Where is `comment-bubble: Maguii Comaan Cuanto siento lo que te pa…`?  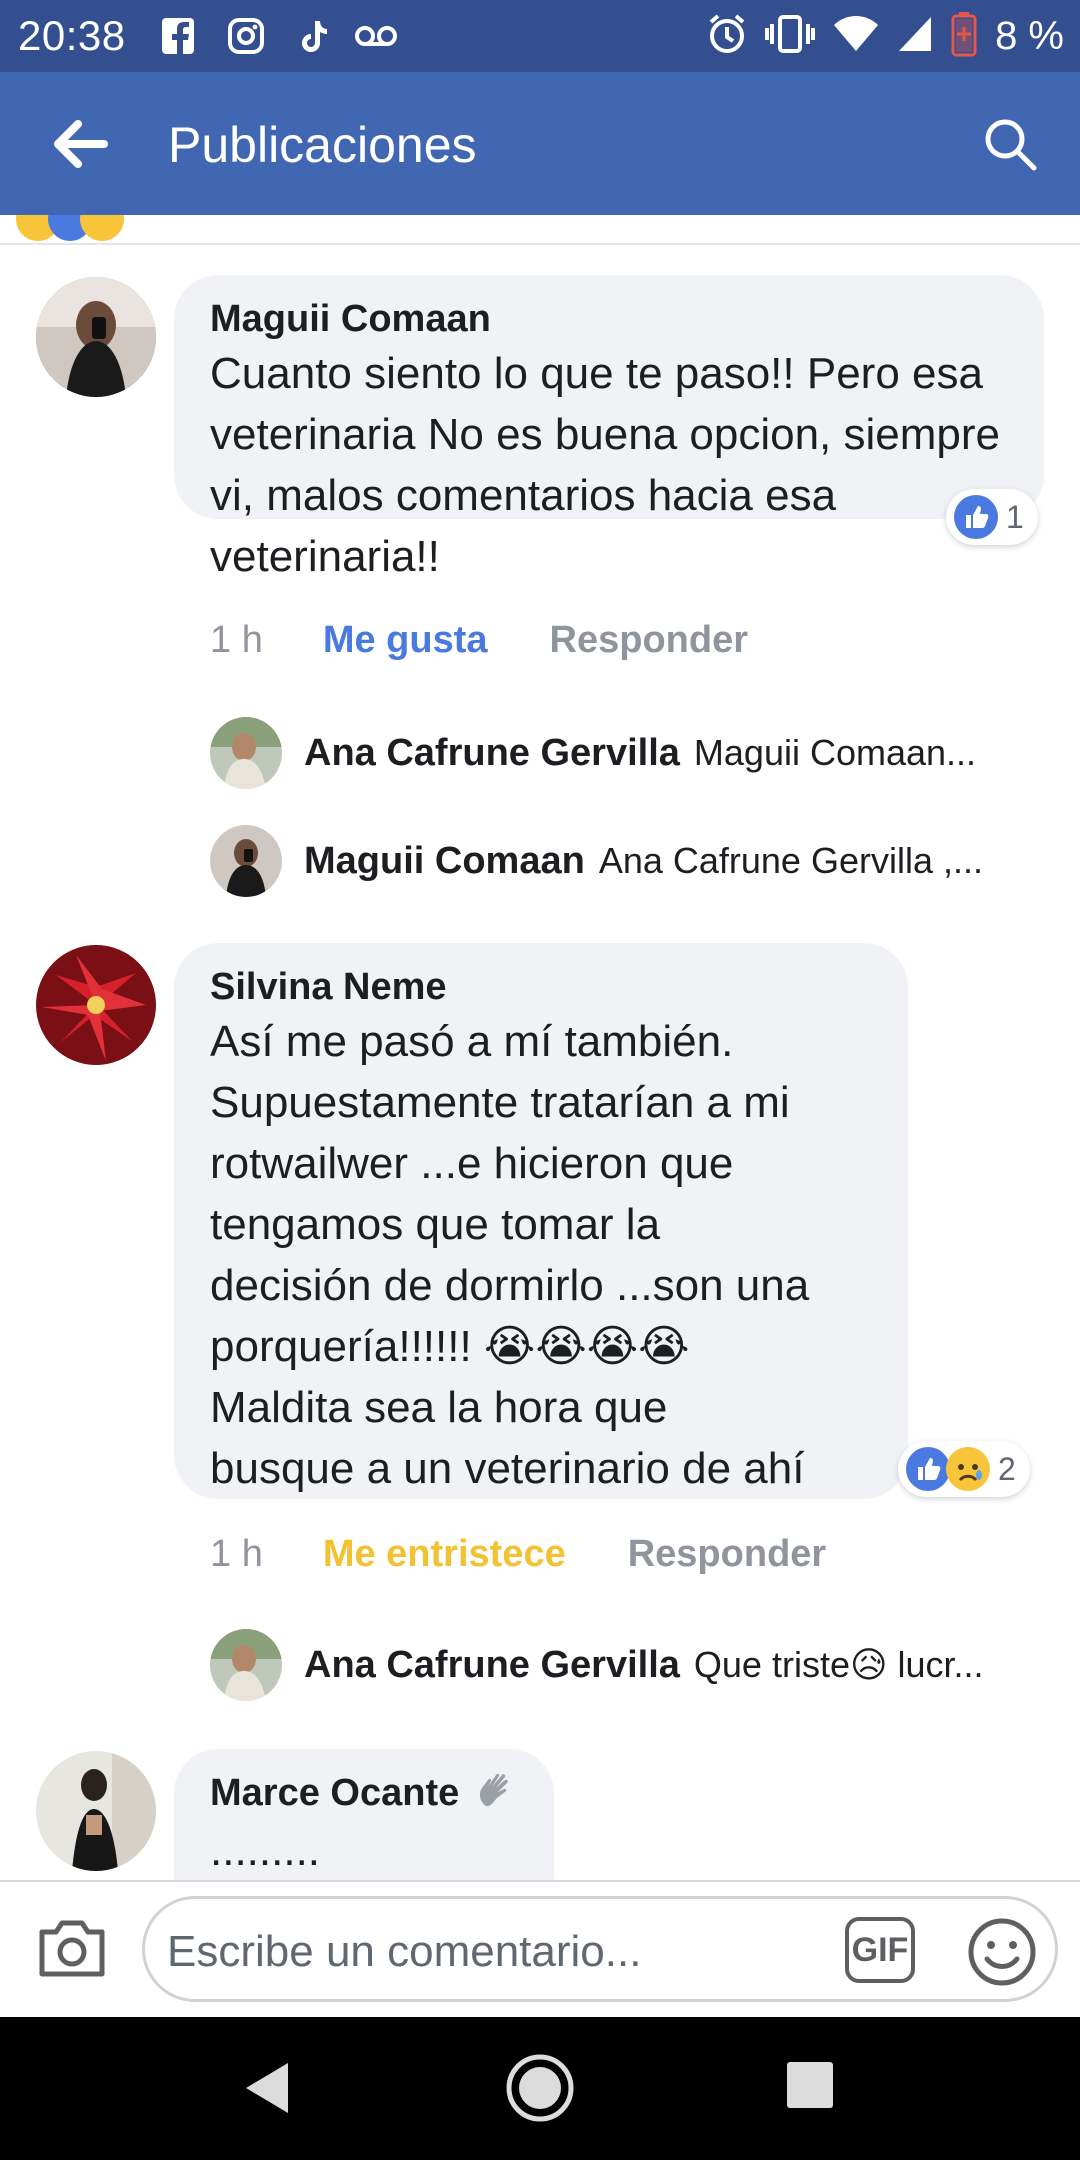
comment-bubble: Maguii Comaan Cuanto siento lo que te pa… is located at coordinates (609, 428).